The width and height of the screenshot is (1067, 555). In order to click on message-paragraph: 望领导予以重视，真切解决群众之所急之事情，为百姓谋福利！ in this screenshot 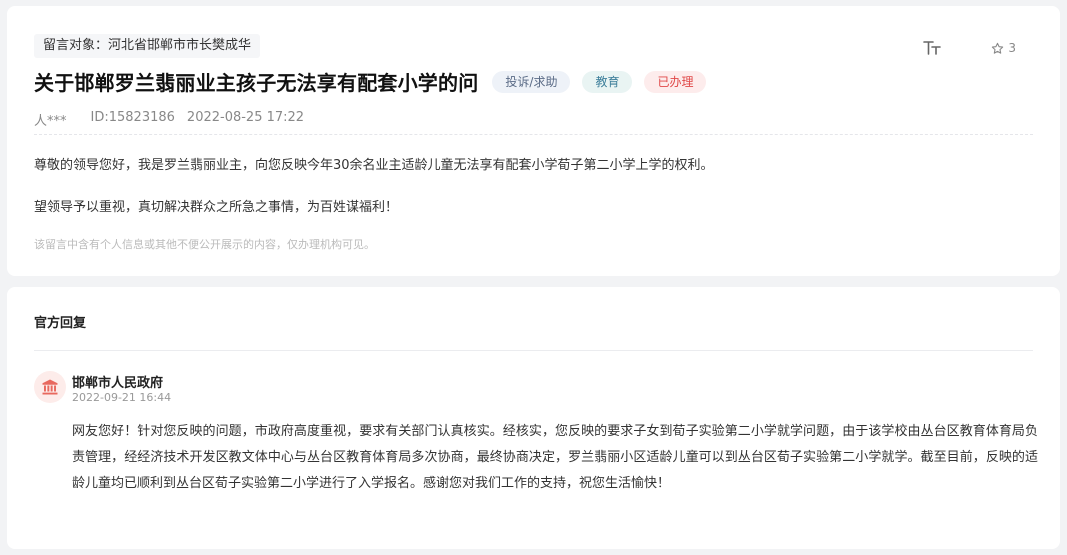, I will do `click(216, 207)`.